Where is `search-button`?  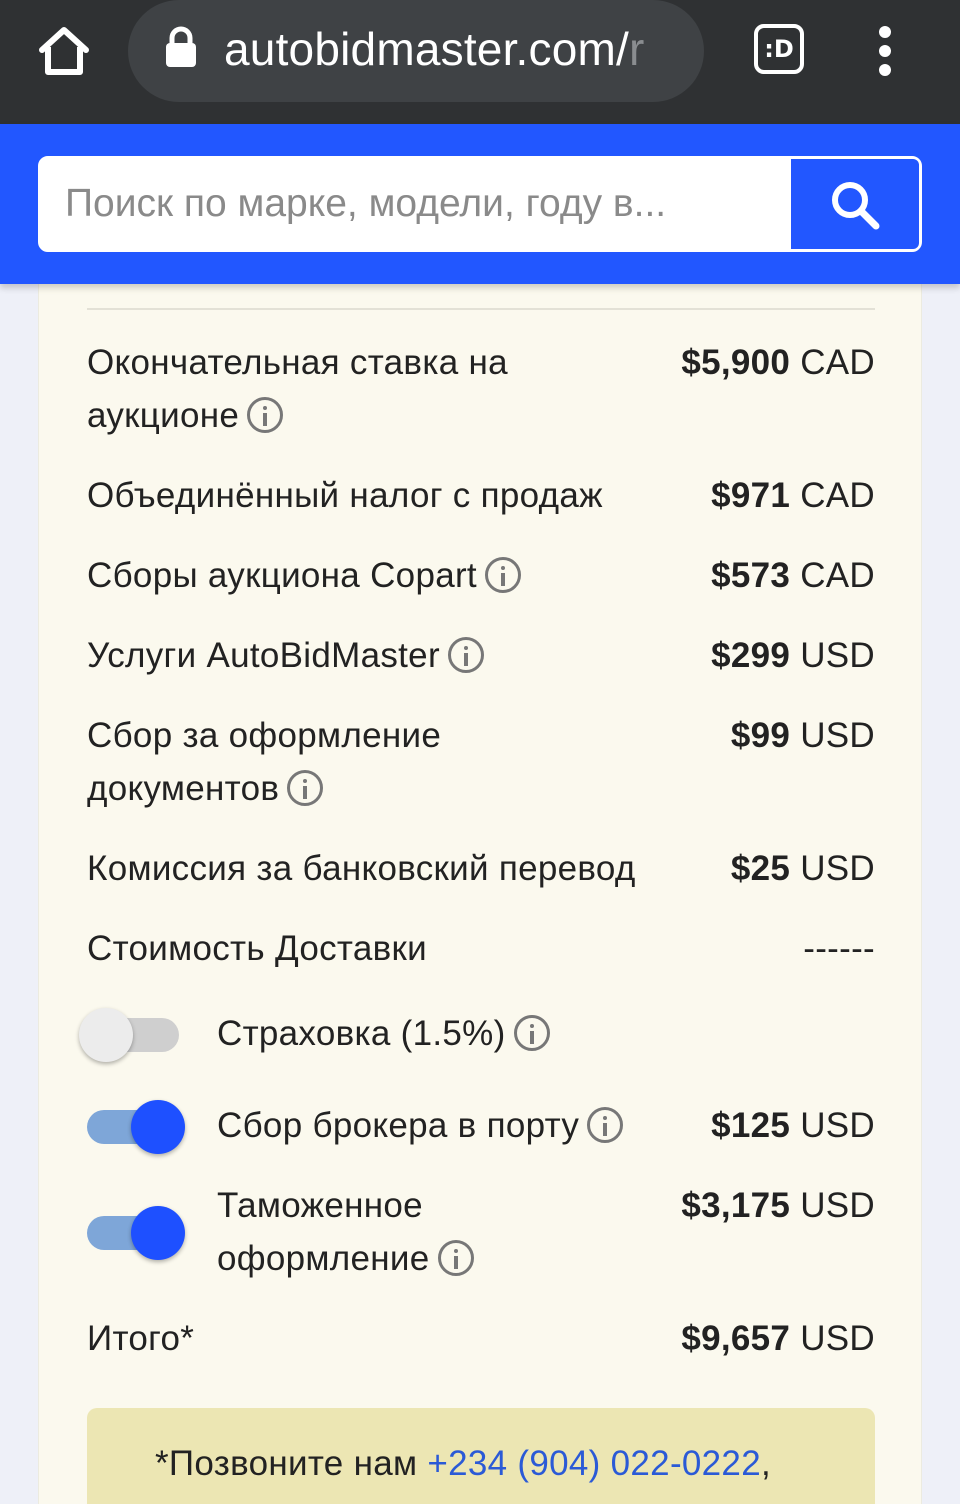 search-button is located at coordinates (855, 204).